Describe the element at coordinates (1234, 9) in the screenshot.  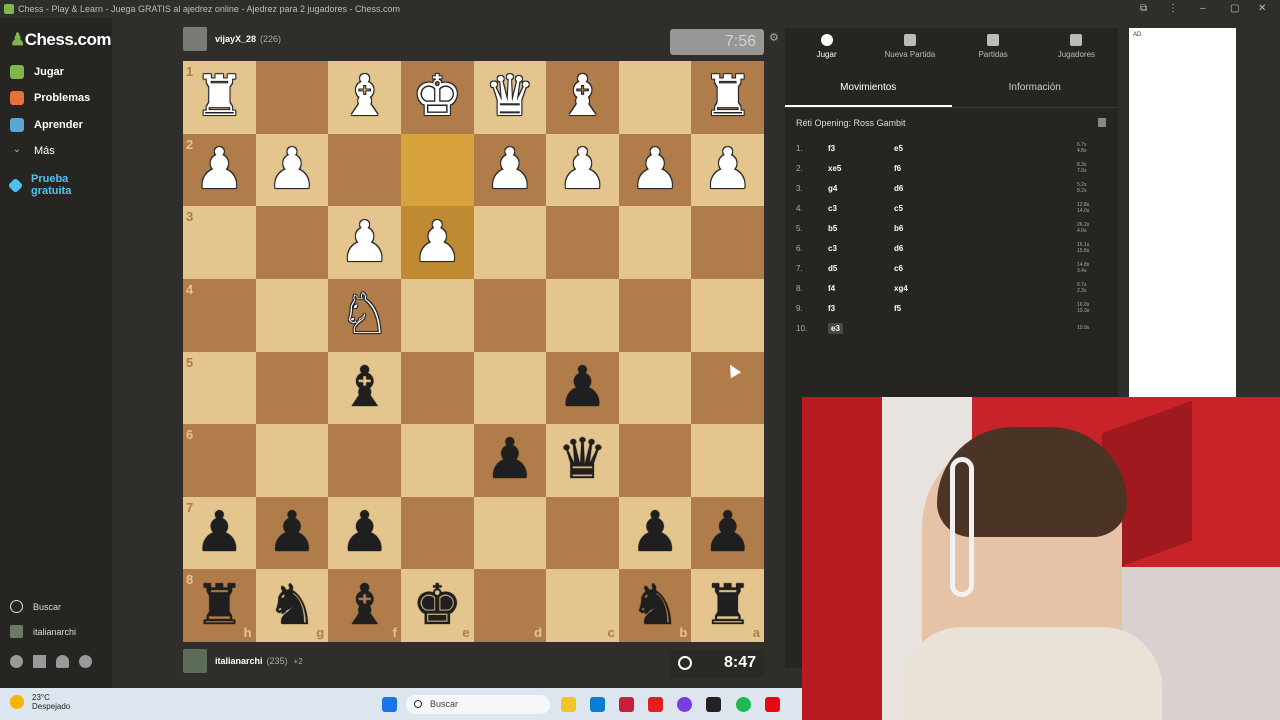
I see `maximize-icon: ▢` at that location.